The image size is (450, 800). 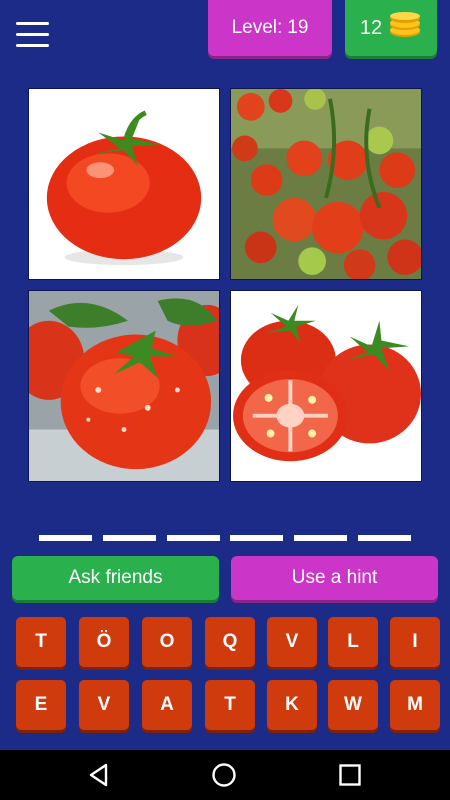 I want to click on system-navbar, so click(x=225, y=775).